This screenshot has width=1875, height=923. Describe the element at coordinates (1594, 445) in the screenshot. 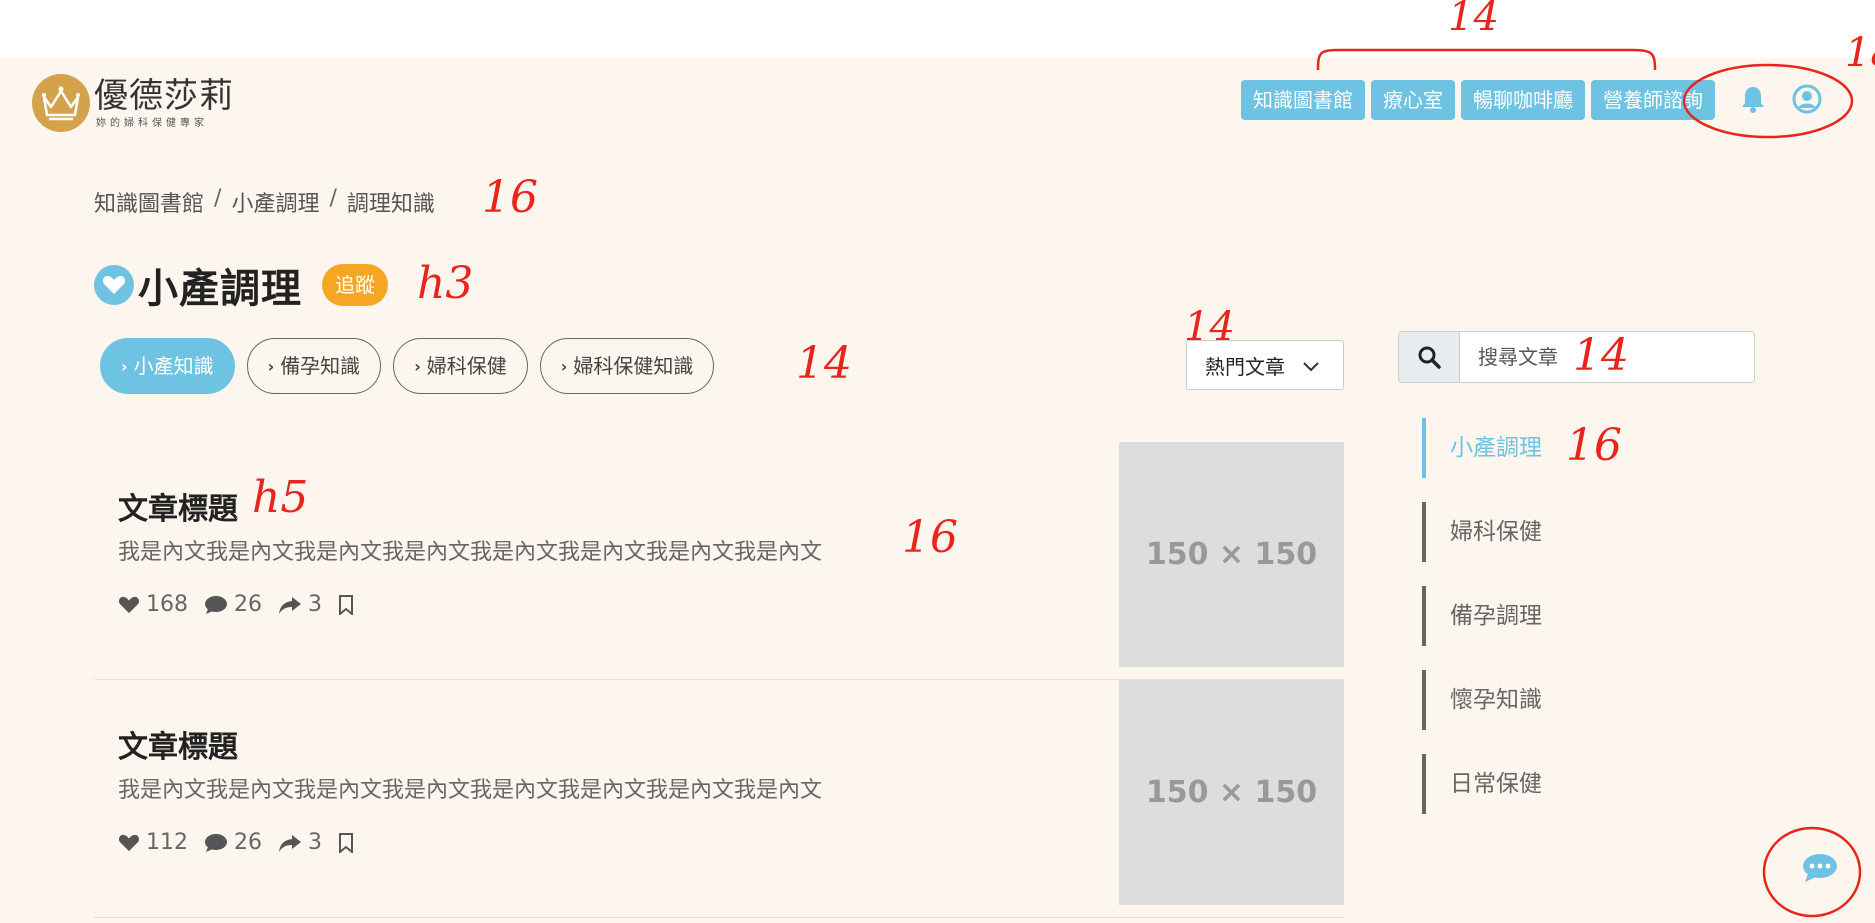

I see `annotation-side-nav-size: 16` at that location.